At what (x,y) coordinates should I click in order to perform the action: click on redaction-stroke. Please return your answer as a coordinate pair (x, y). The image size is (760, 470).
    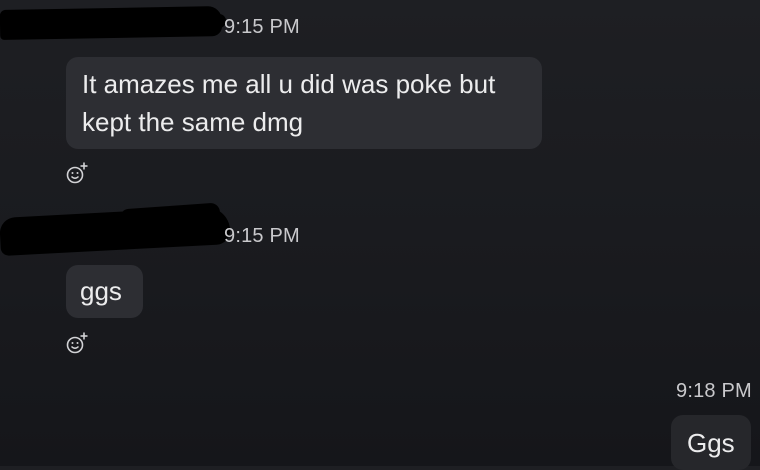
    Looking at the image, I should click on (211, 21).